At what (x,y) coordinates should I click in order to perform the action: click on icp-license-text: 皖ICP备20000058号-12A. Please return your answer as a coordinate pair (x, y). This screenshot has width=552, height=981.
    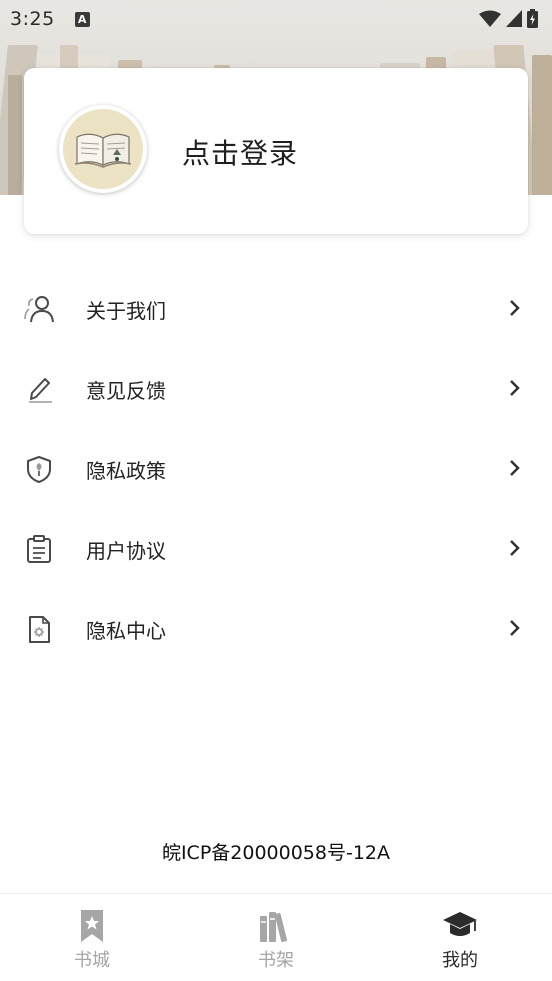
    Looking at the image, I should click on (276, 853).